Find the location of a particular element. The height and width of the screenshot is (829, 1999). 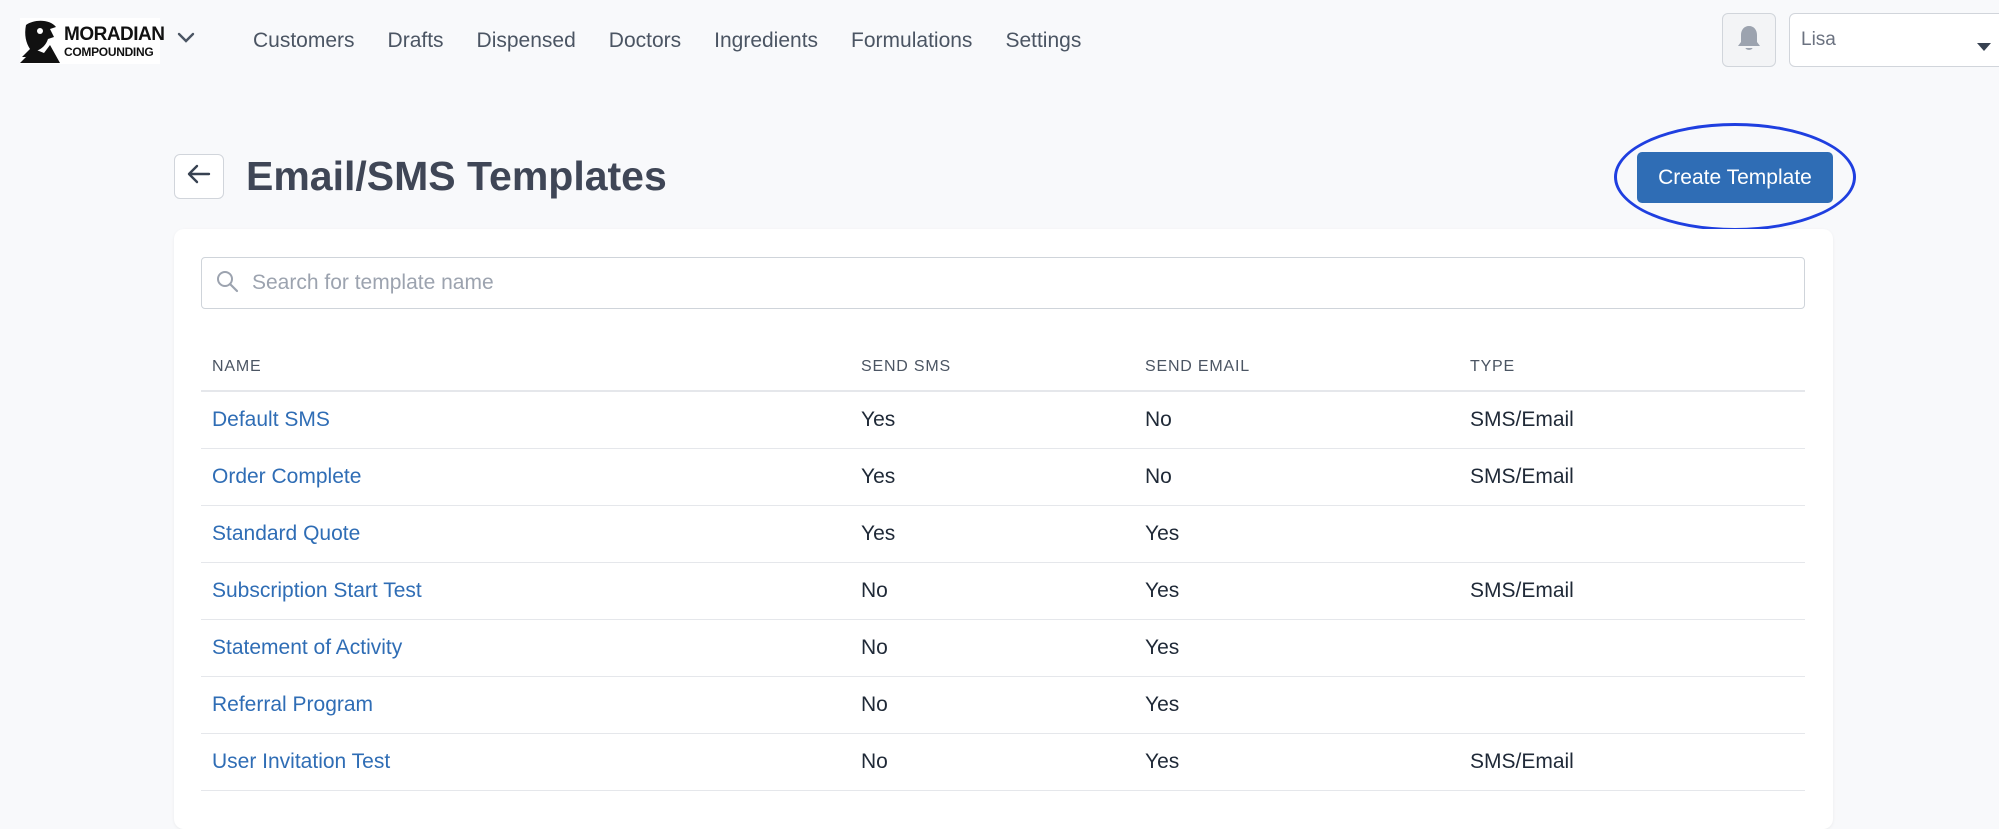

back-button is located at coordinates (199, 176).